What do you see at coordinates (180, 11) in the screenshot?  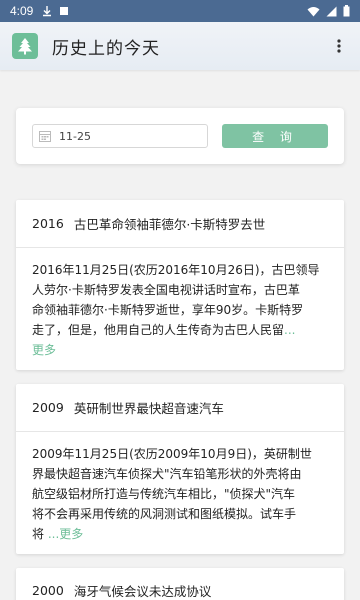 I see `status-bar: 4:09` at bounding box center [180, 11].